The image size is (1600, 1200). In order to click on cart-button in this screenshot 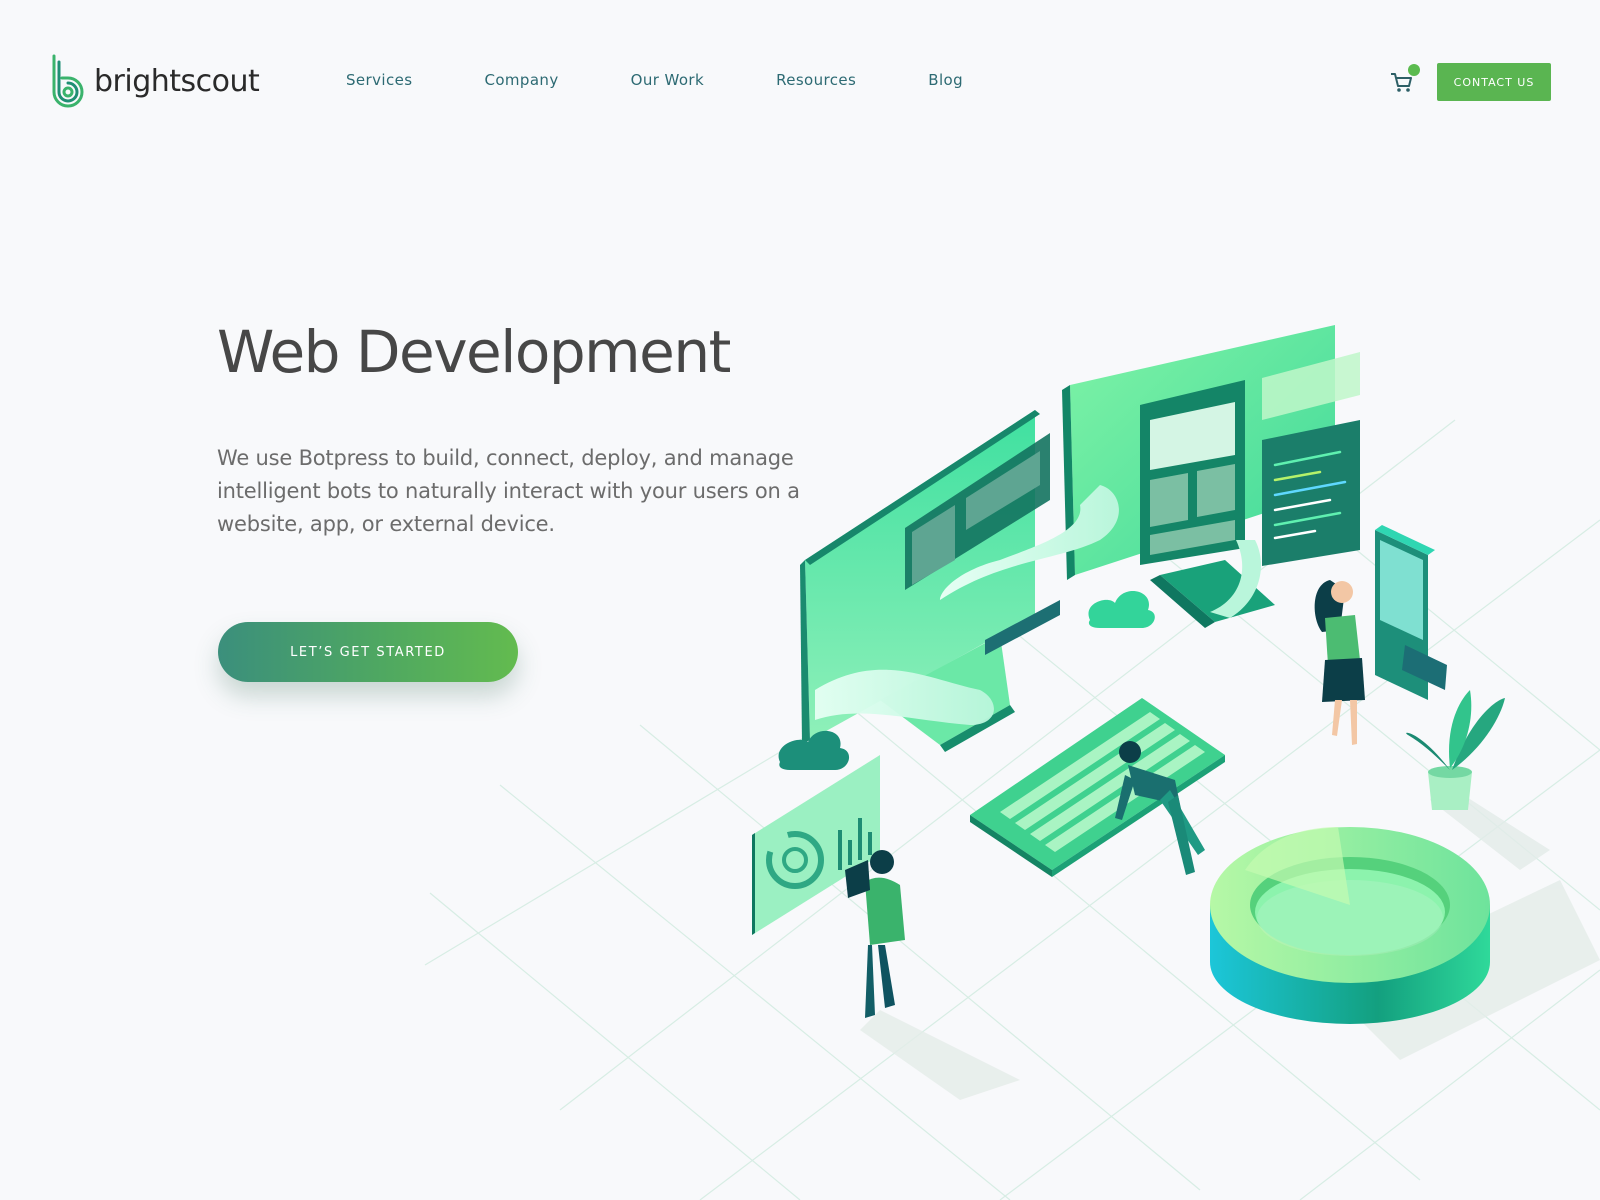, I will do `click(1407, 79)`.